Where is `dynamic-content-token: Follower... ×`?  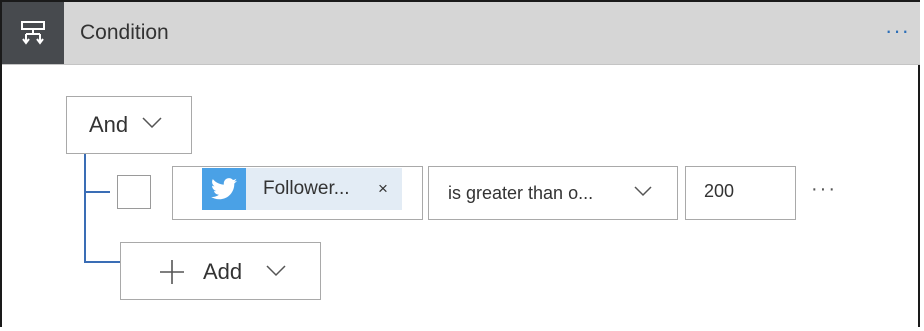
dynamic-content-token: Follower... × is located at coordinates (302, 189).